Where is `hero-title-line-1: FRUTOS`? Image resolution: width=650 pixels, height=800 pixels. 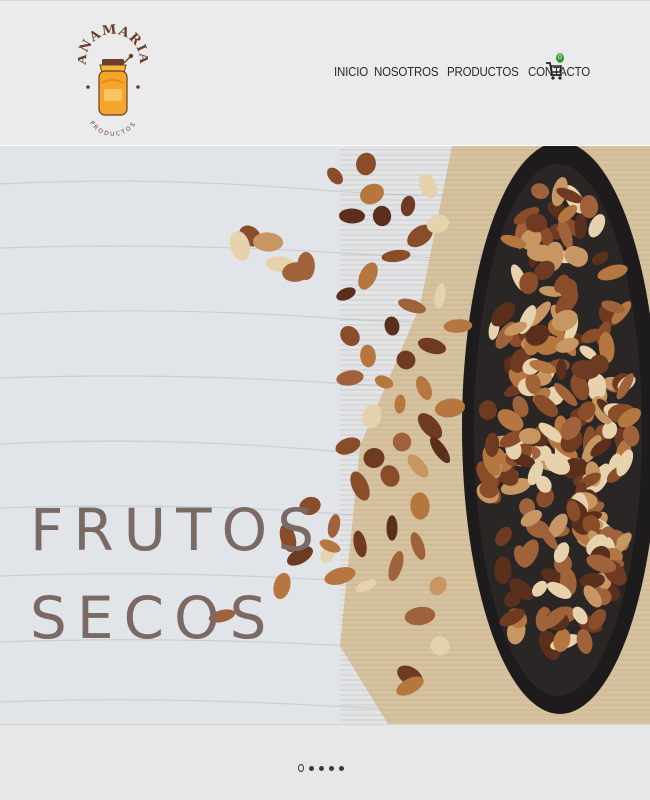
hero-title-line-1: FRUTOS is located at coordinates (177, 530).